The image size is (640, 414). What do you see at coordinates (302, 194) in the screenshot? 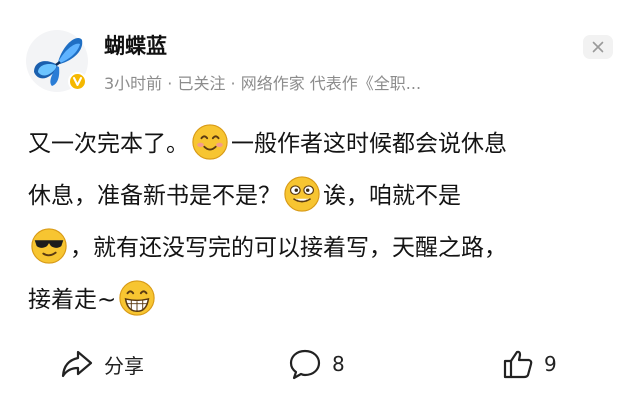
I see `silly-emoji-icon` at bounding box center [302, 194].